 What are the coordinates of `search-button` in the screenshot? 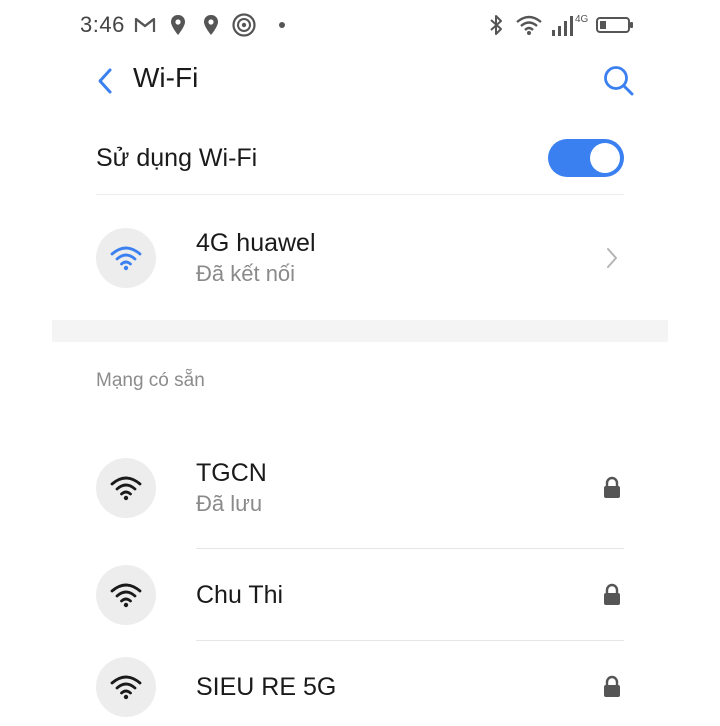 It's located at (619, 81).